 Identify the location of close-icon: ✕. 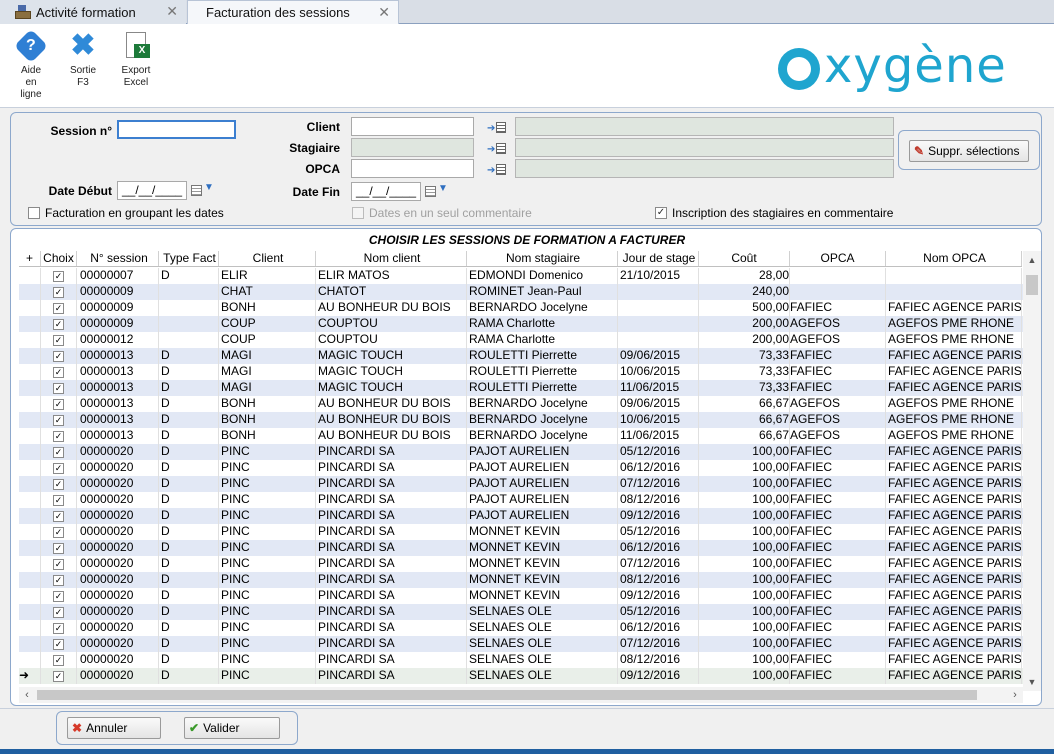
(172, 11).